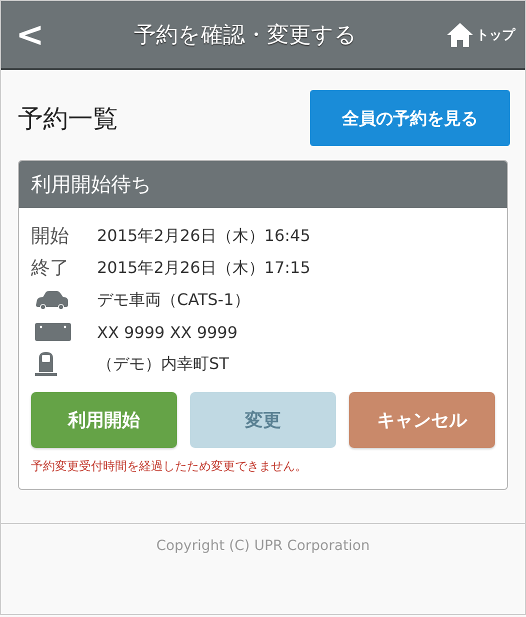 The image size is (526, 617). Describe the element at coordinates (53, 332) in the screenshot. I see `license-plate-icon` at that location.